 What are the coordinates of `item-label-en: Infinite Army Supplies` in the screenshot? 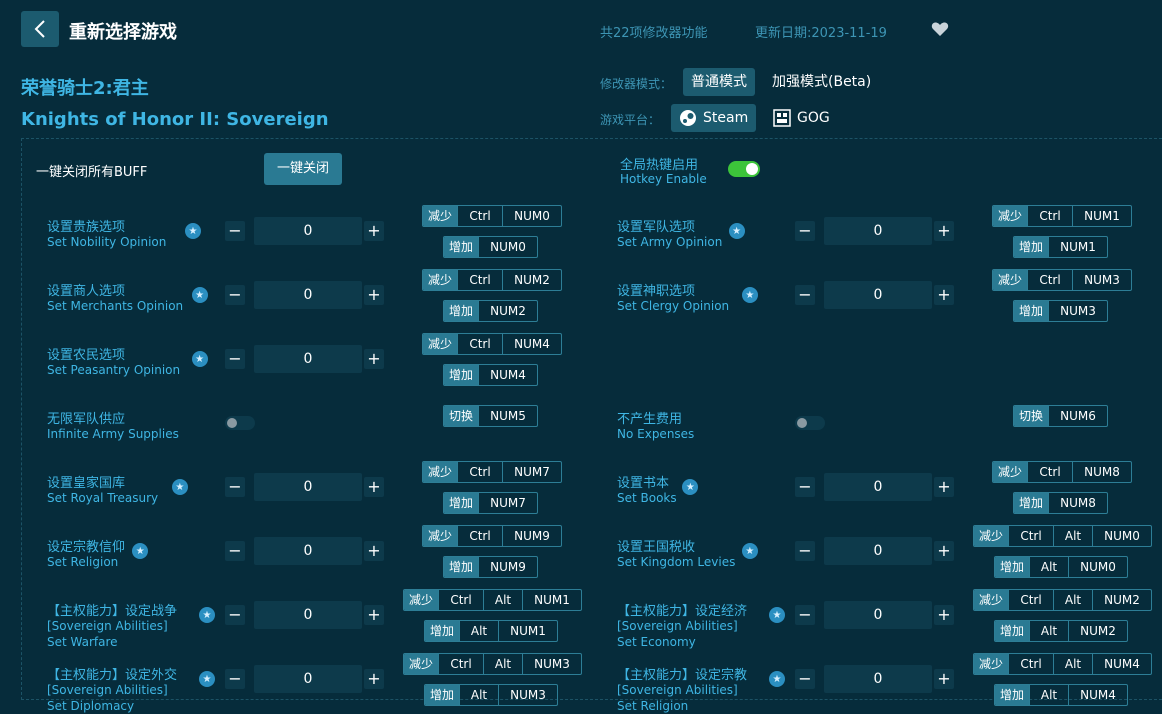 It's located at (113, 434).